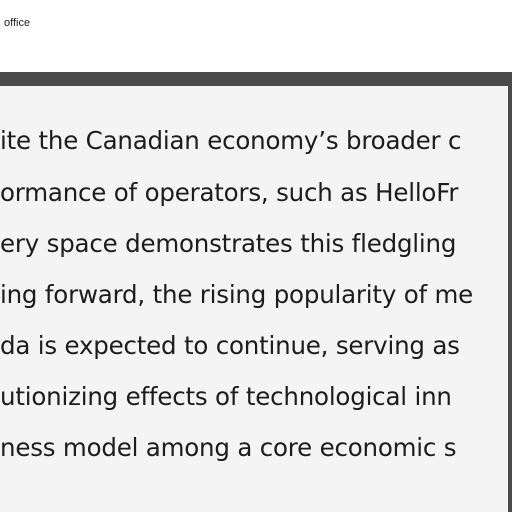 The image size is (512, 512). Describe the element at coordinates (237, 294) in the screenshot. I see `paragraph-line: ing forward, the rising popularity of me` at that location.